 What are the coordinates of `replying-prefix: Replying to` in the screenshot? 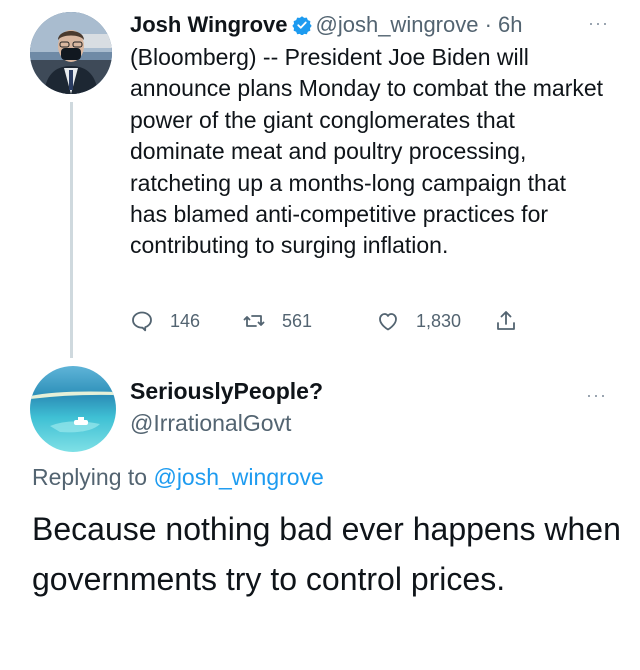 It's located at (93, 477).